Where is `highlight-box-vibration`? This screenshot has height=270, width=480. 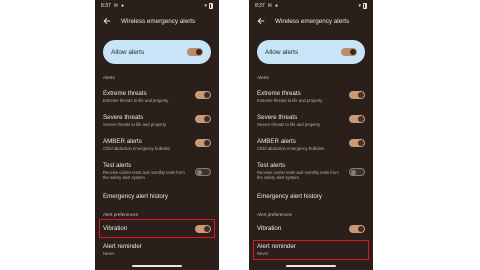 highlight-box-vibration is located at coordinates (157, 228).